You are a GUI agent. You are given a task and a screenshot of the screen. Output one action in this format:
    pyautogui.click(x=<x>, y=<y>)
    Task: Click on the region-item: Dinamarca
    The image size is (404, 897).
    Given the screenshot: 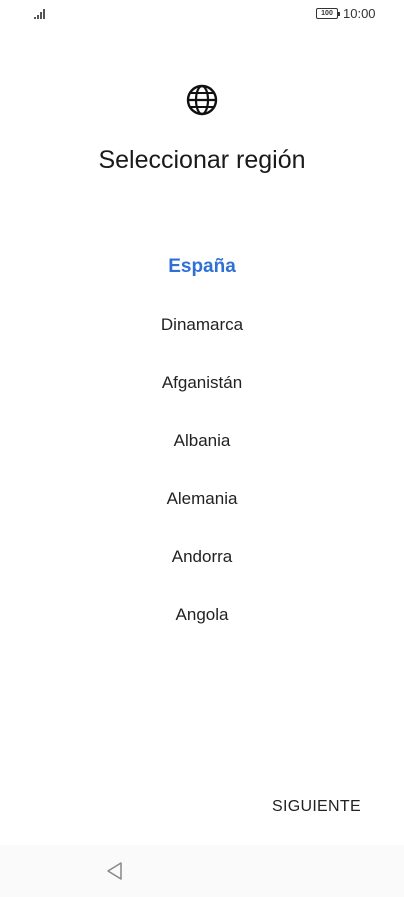 What is the action you would take?
    pyautogui.click(x=202, y=338)
    